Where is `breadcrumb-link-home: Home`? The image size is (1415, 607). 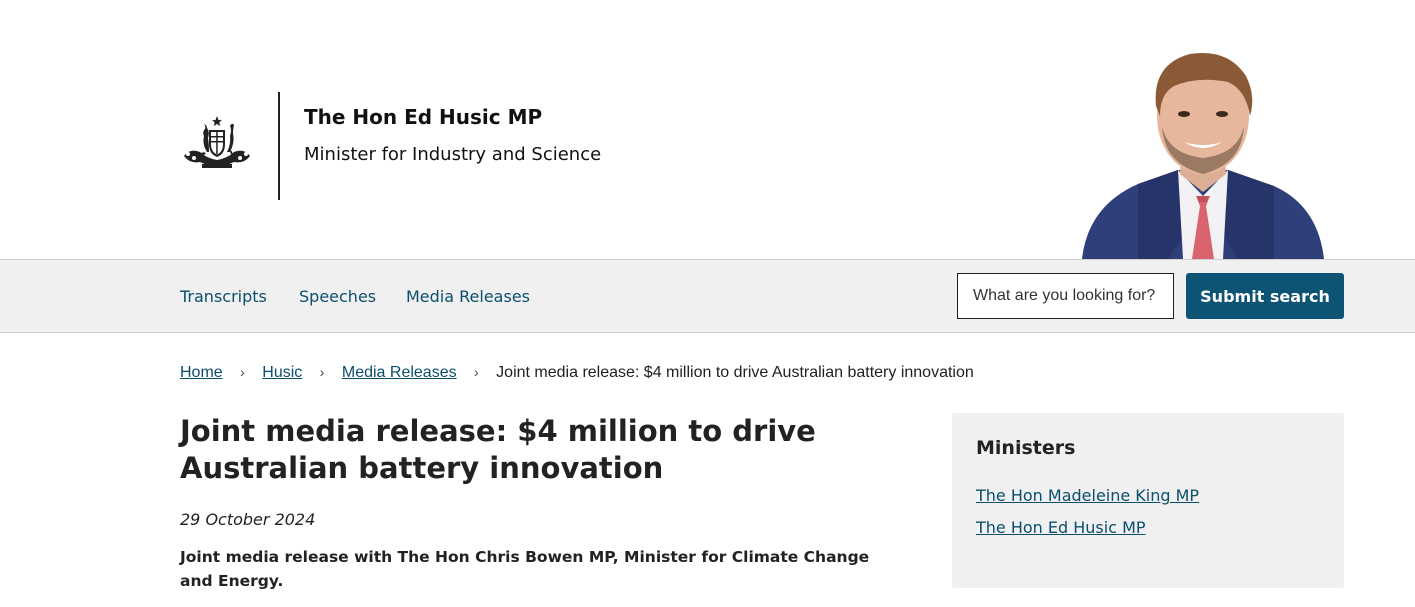 breadcrumb-link-home: Home is located at coordinates (201, 372).